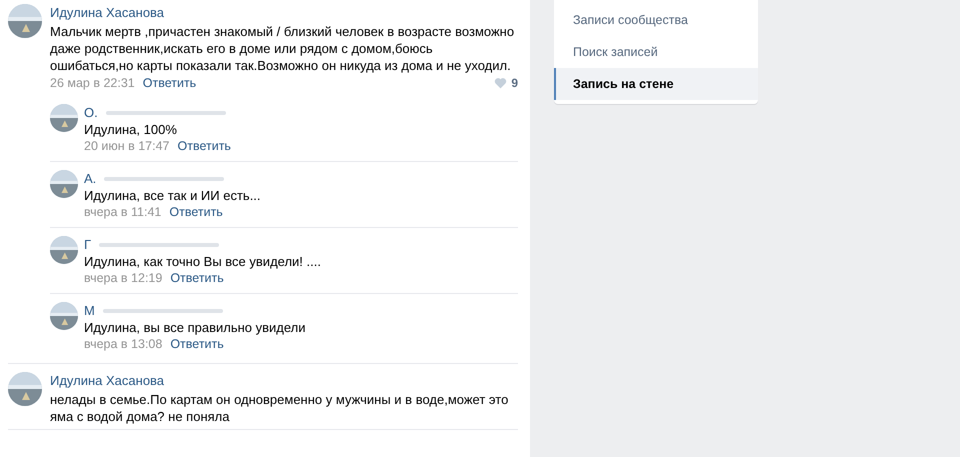 The height and width of the screenshot is (457, 960). I want to click on like-count: 9, so click(514, 83).